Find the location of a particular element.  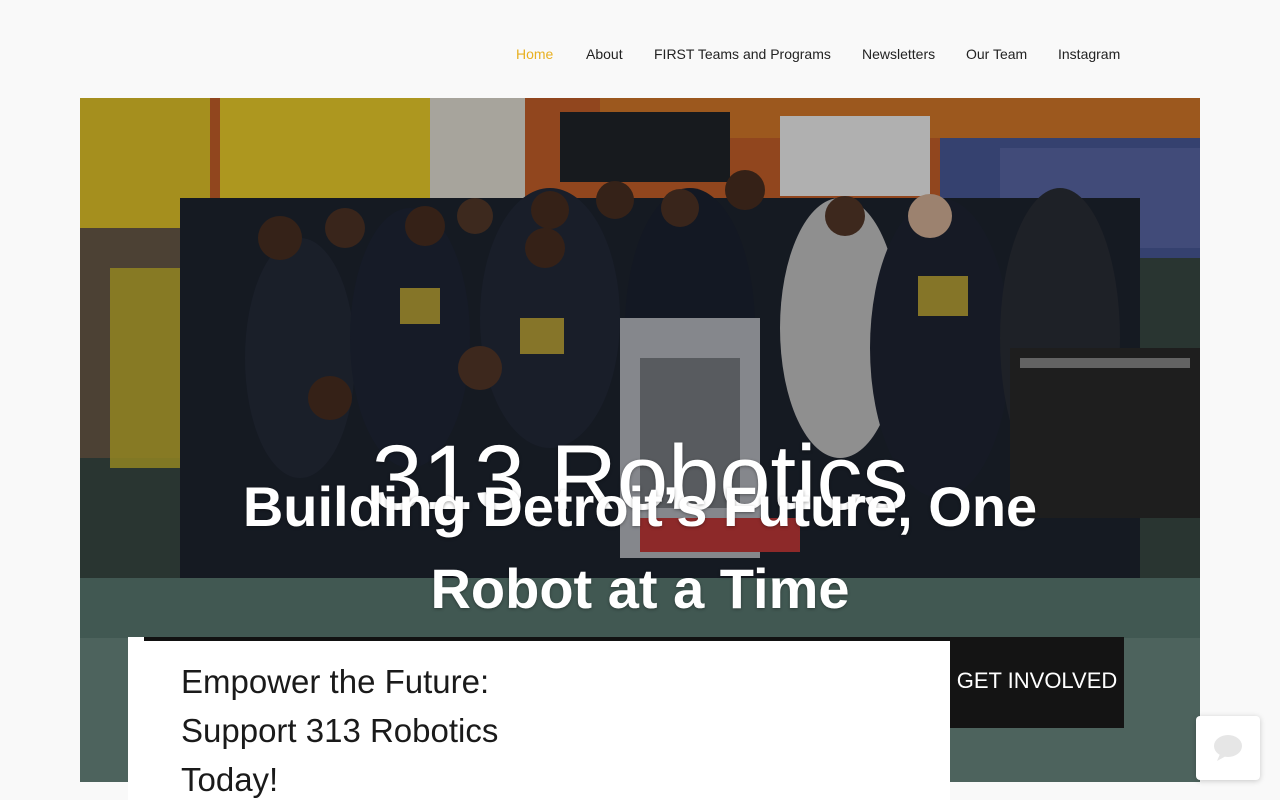

chat-widget is located at coordinates (1228, 748).